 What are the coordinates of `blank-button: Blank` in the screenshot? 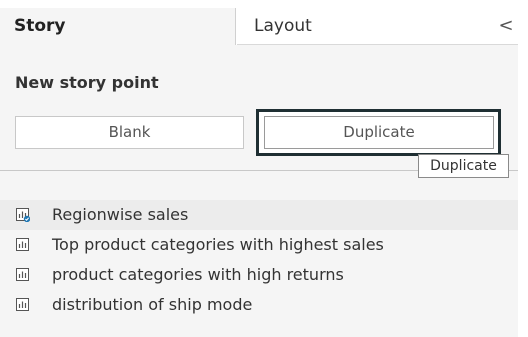 It's located at (129, 132).